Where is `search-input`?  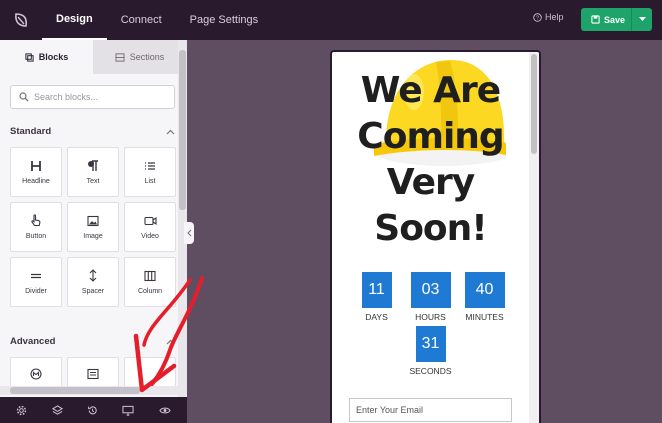 search-input is located at coordinates (99, 97).